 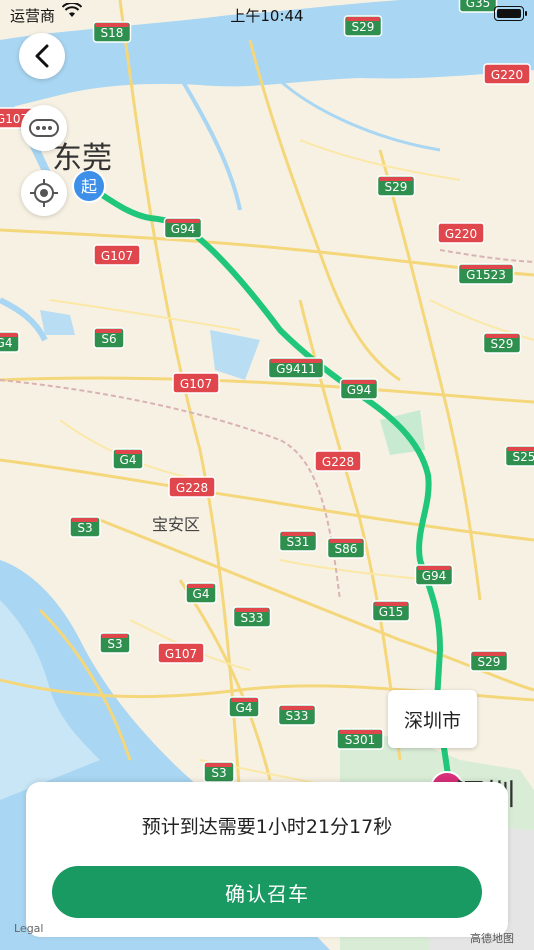 I want to click on road-shield-g4c: G4, so click(x=201, y=593).